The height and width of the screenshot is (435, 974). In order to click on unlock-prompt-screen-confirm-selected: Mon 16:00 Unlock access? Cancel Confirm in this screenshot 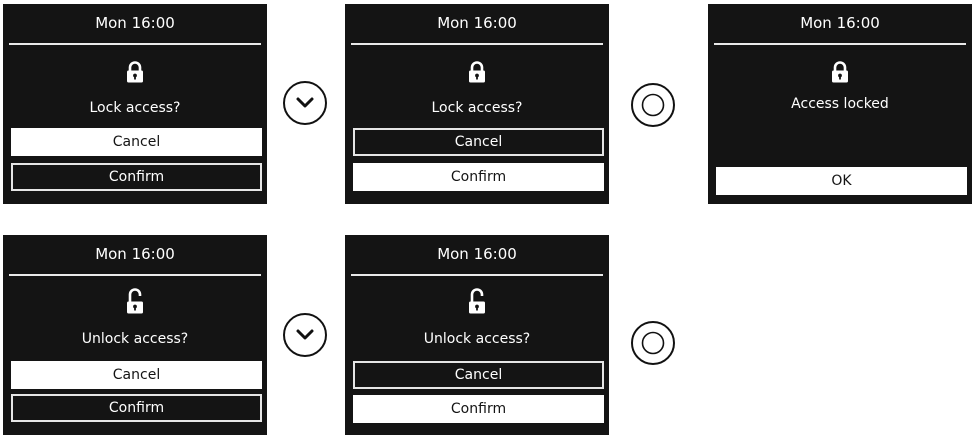, I will do `click(477, 335)`.